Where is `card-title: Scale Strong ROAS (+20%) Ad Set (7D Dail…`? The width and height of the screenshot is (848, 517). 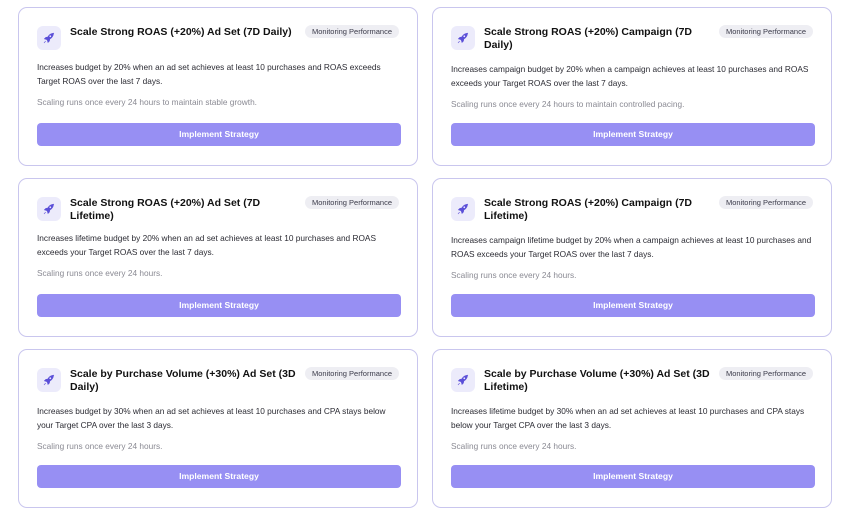
card-title: Scale Strong ROAS (+20%) Ad Set (7D Dail… is located at coordinates (181, 32).